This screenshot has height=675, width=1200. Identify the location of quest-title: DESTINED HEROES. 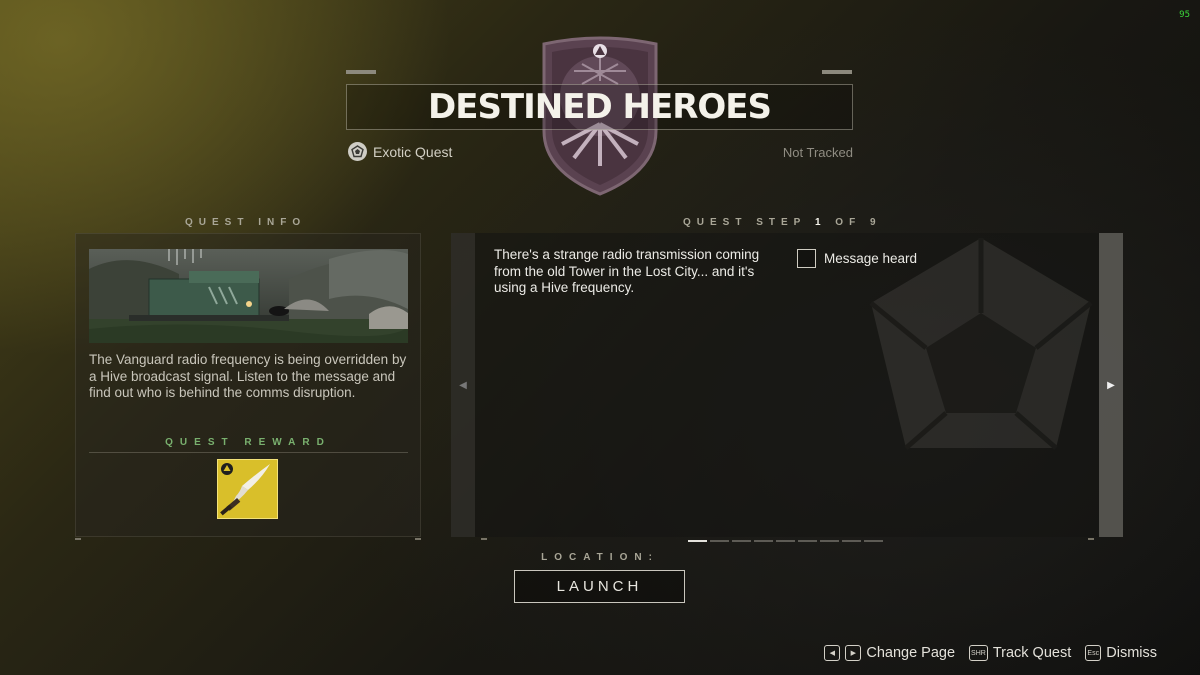
(600, 107).